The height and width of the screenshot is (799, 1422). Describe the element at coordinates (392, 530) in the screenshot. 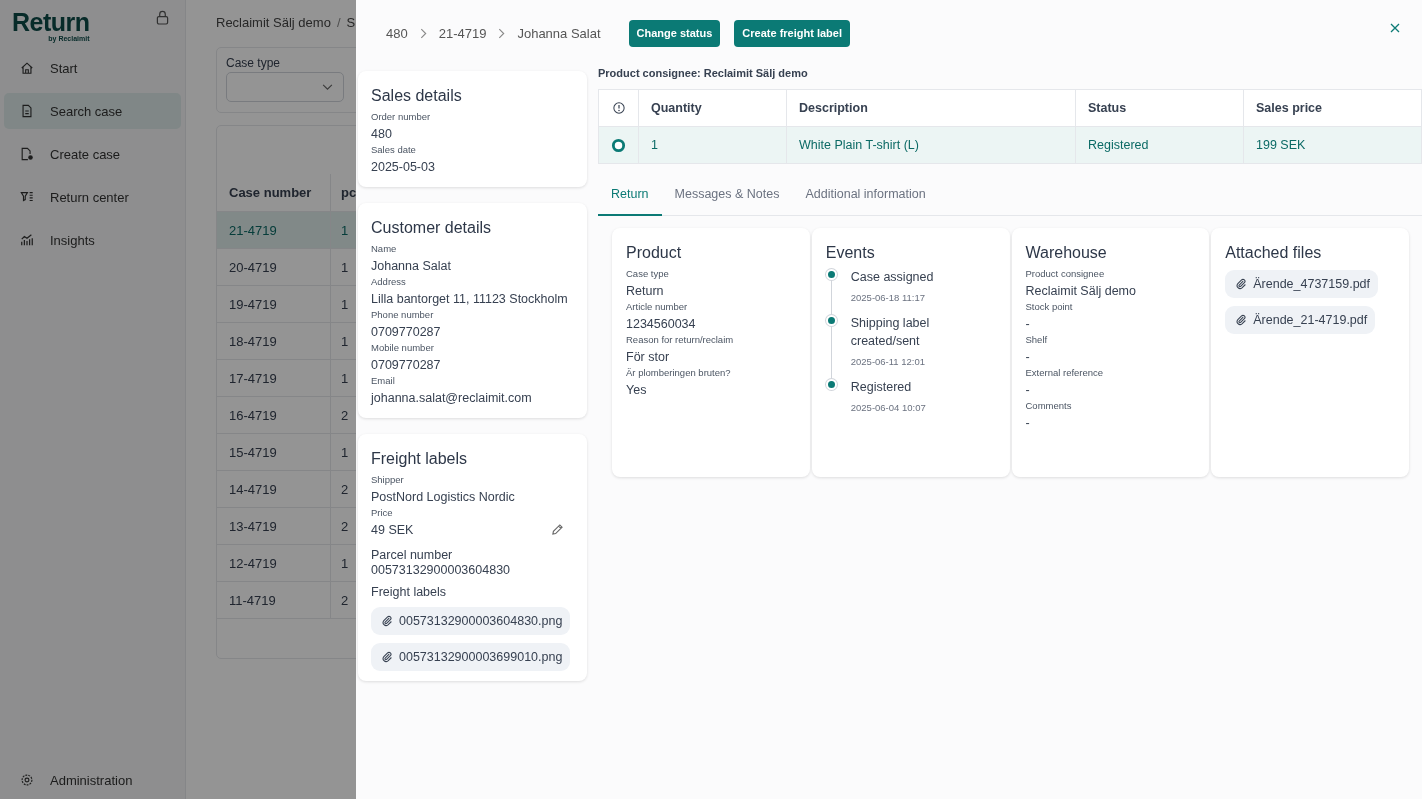

I see `field-value: 49 SEK` at that location.